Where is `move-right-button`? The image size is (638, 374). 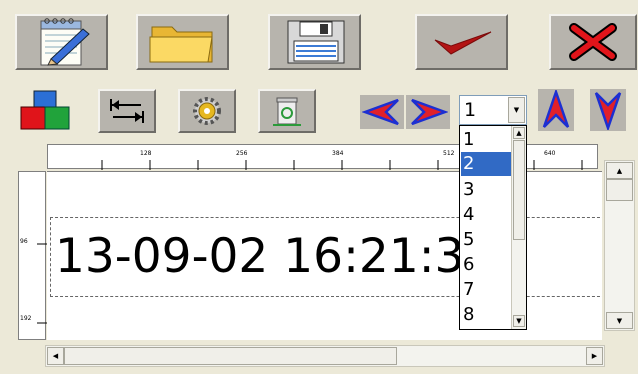
move-right-button is located at coordinates (428, 112).